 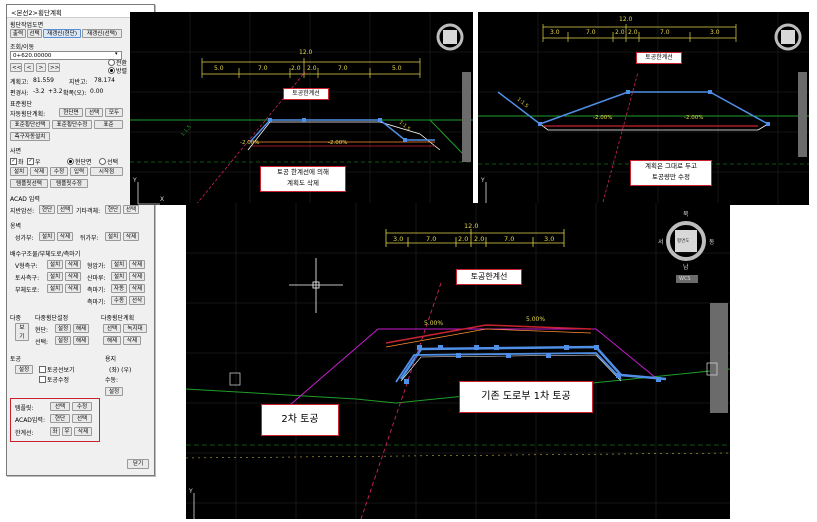 I want to click on select-set-button: 설정, so click(x=63, y=340).